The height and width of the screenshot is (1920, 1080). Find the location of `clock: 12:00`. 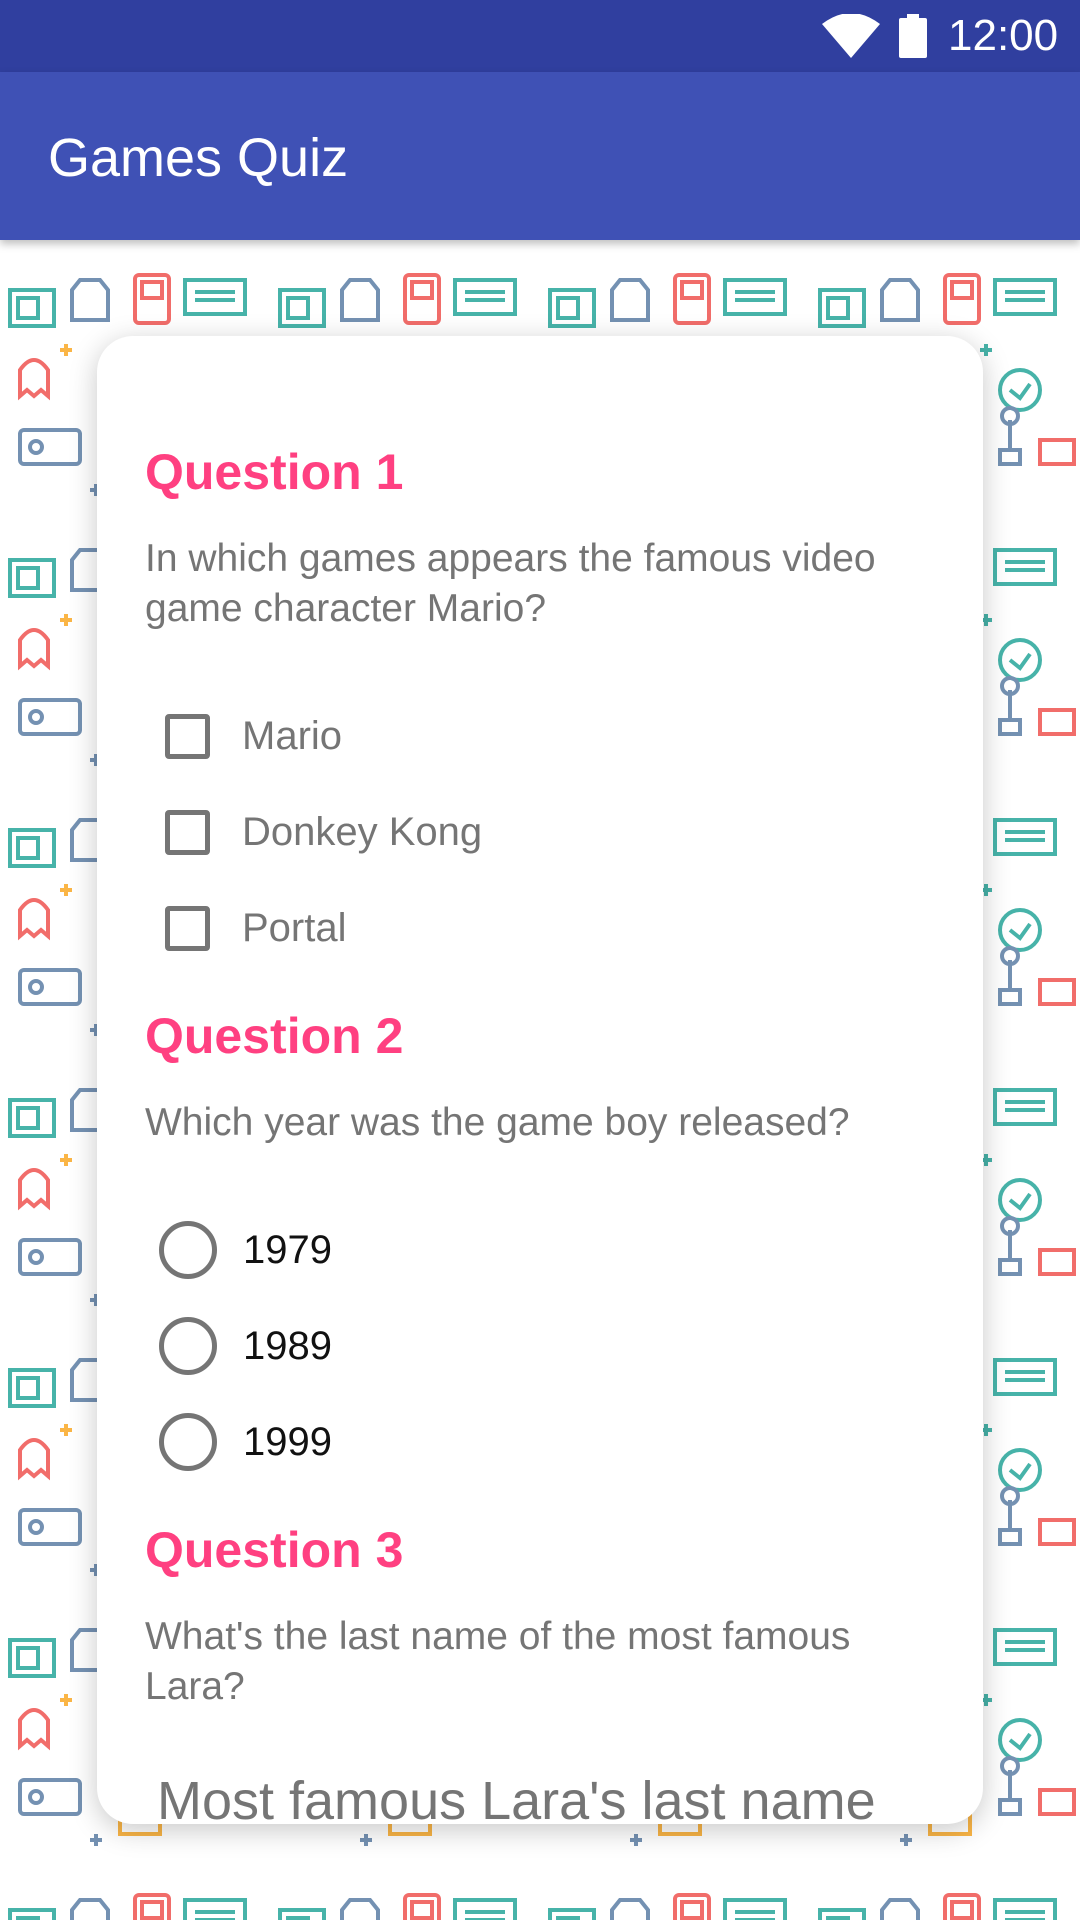

clock: 12:00 is located at coordinates (1003, 35).